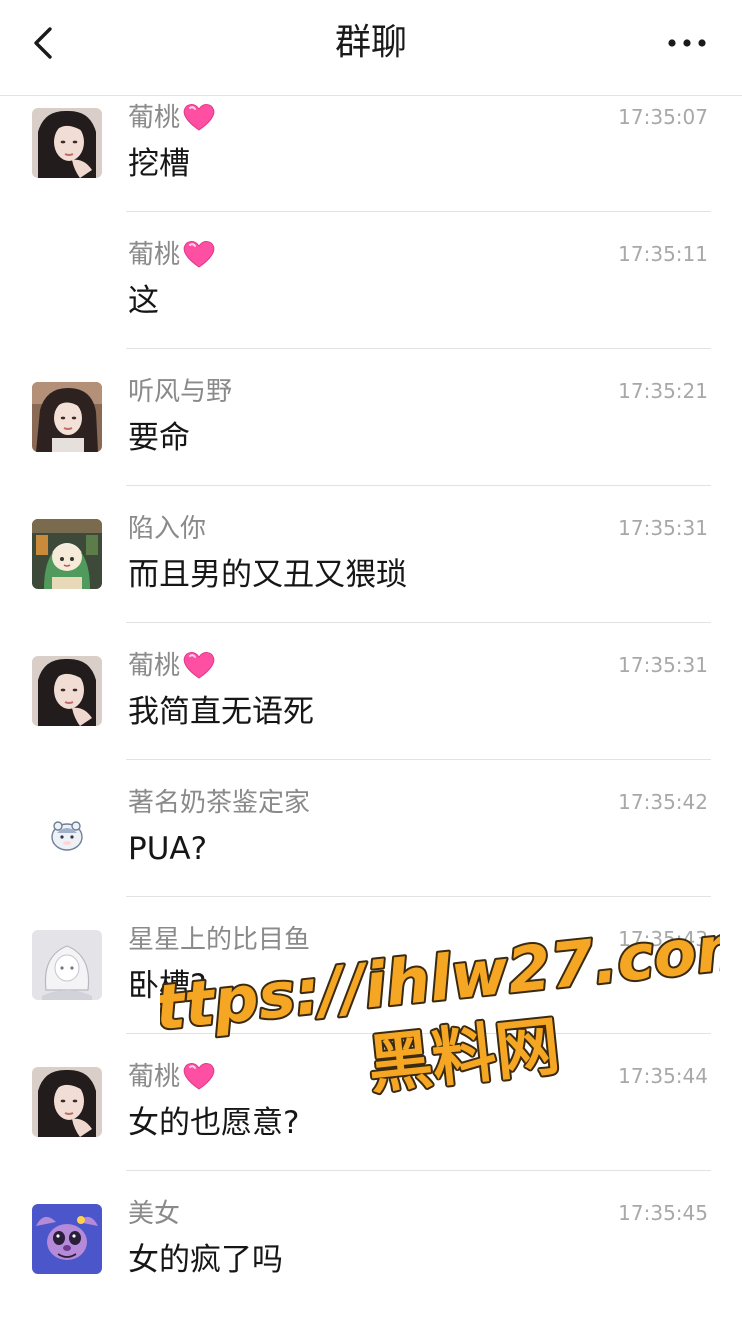 The width and height of the screenshot is (742, 1333). What do you see at coordinates (167, 849) in the screenshot?
I see `message-text: PUA?` at bounding box center [167, 849].